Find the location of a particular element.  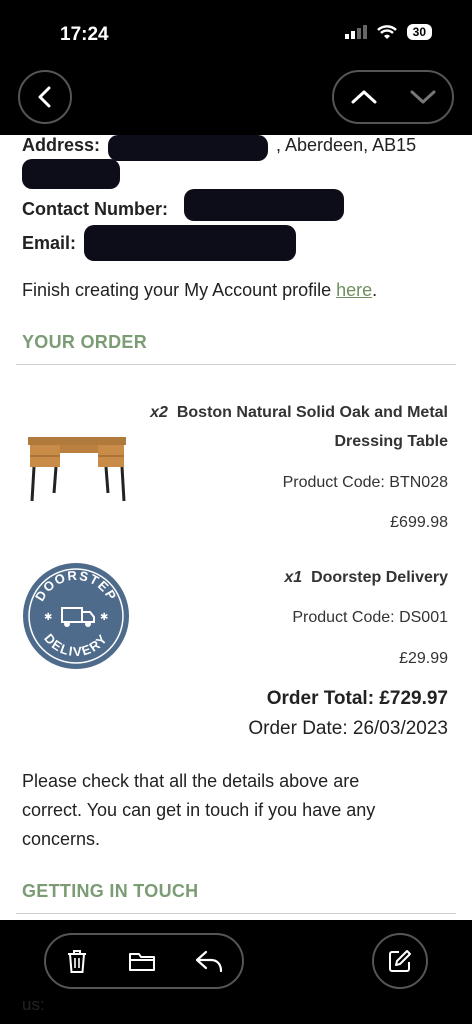

order-total: Order Total: £729.97 is located at coordinates (357, 698).